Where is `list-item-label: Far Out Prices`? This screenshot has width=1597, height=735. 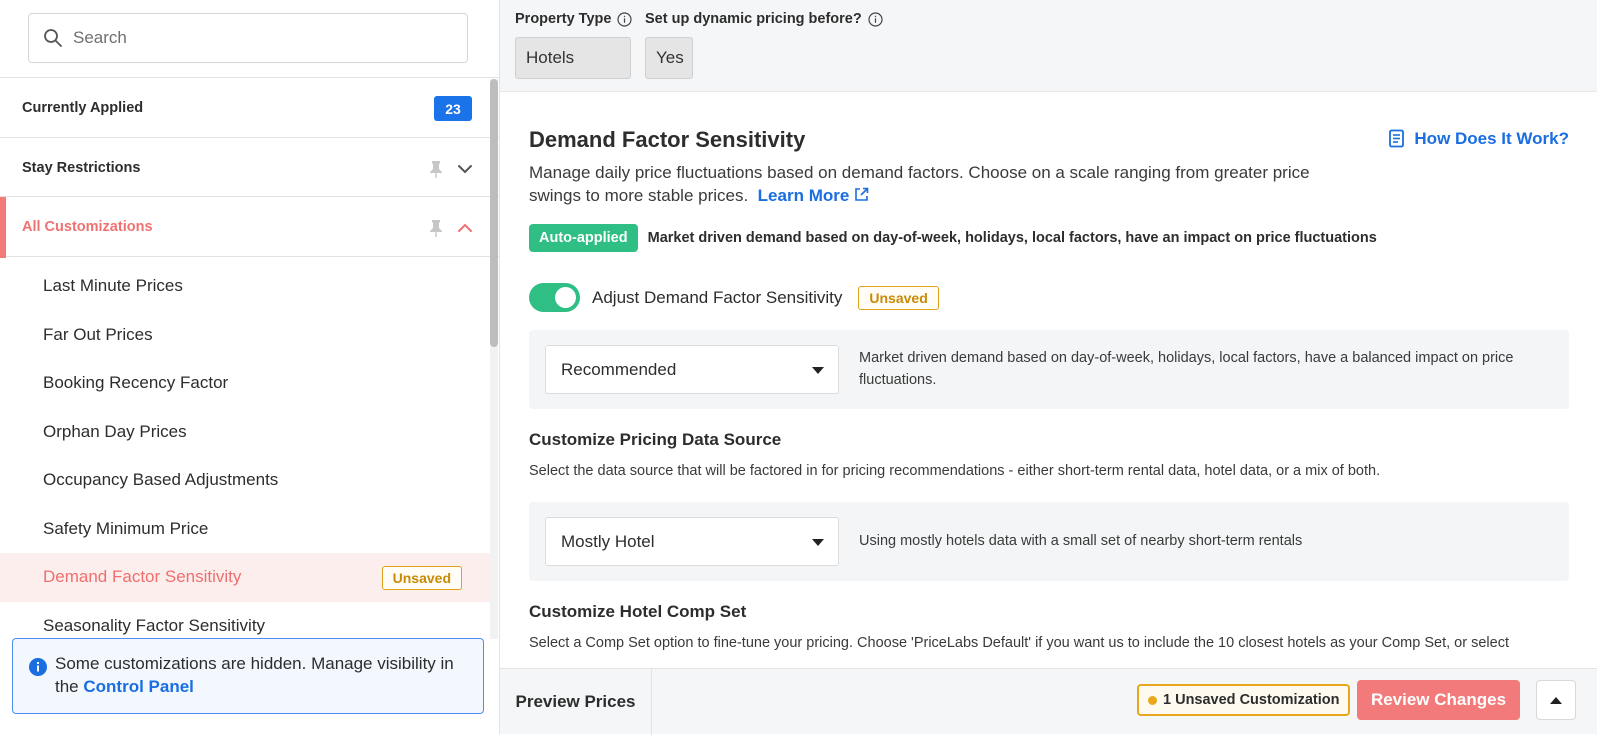
list-item-label: Far Out Prices is located at coordinates (98, 334).